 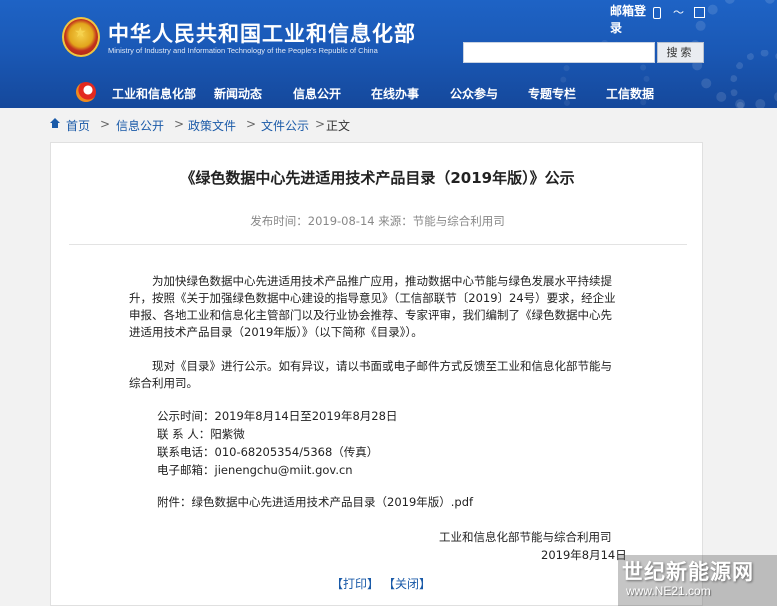 What do you see at coordinates (584, 555) in the screenshot?
I see `signature-date: 2019年8月14日` at bounding box center [584, 555].